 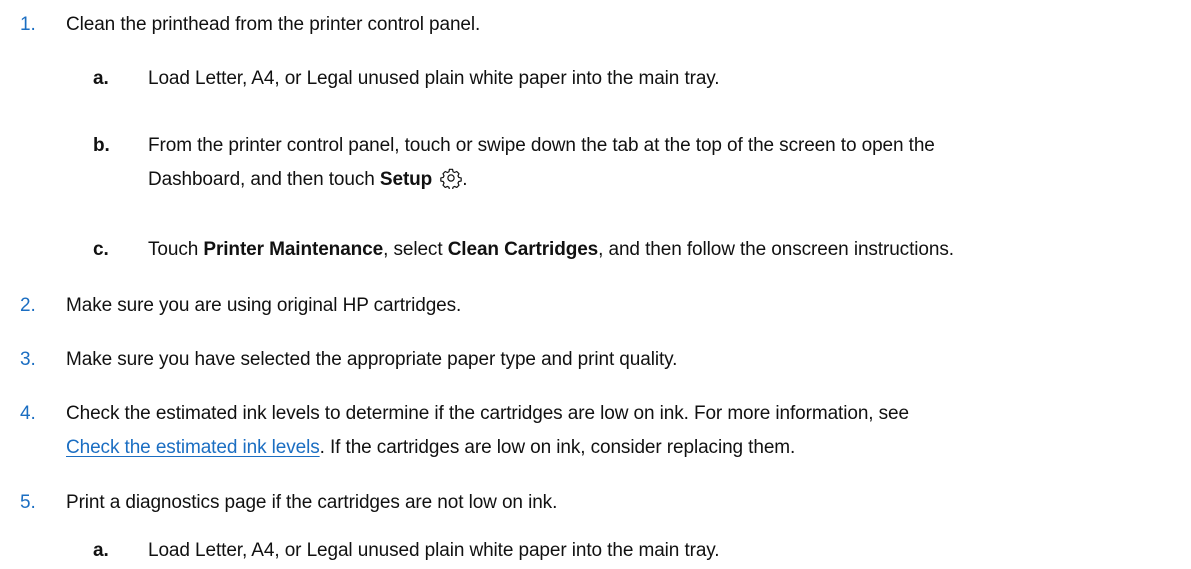 What do you see at coordinates (101, 145) in the screenshot?
I see `substep-letter: b.` at bounding box center [101, 145].